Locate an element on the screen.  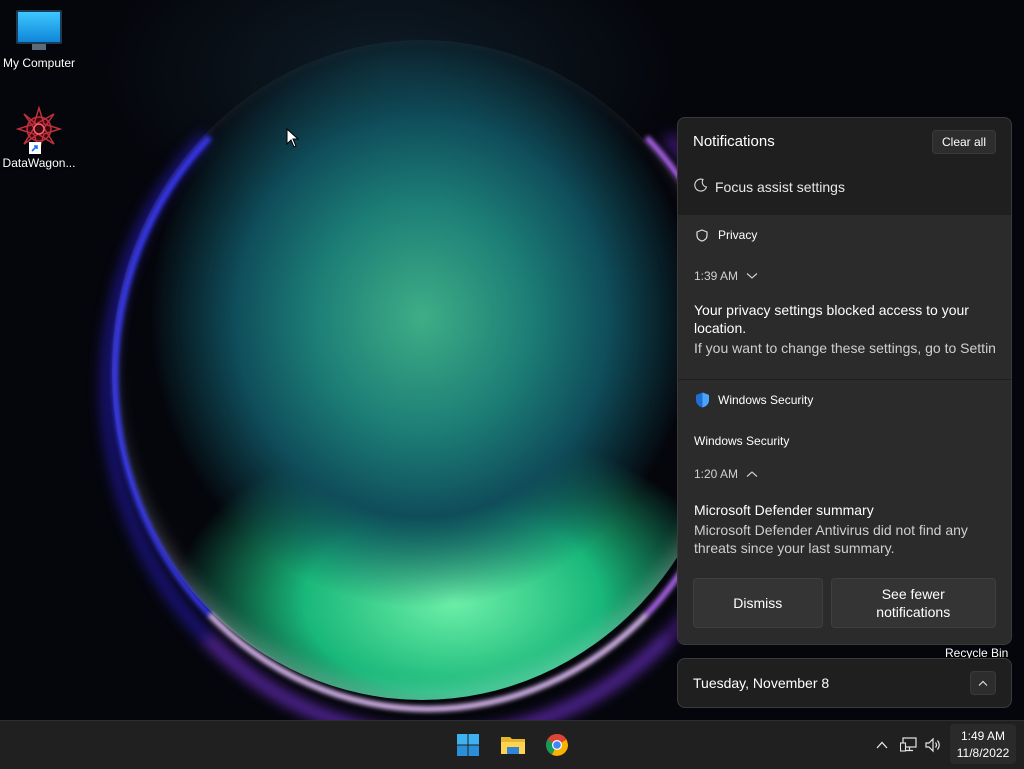
monitor-icon is located at coordinates (39, 30).